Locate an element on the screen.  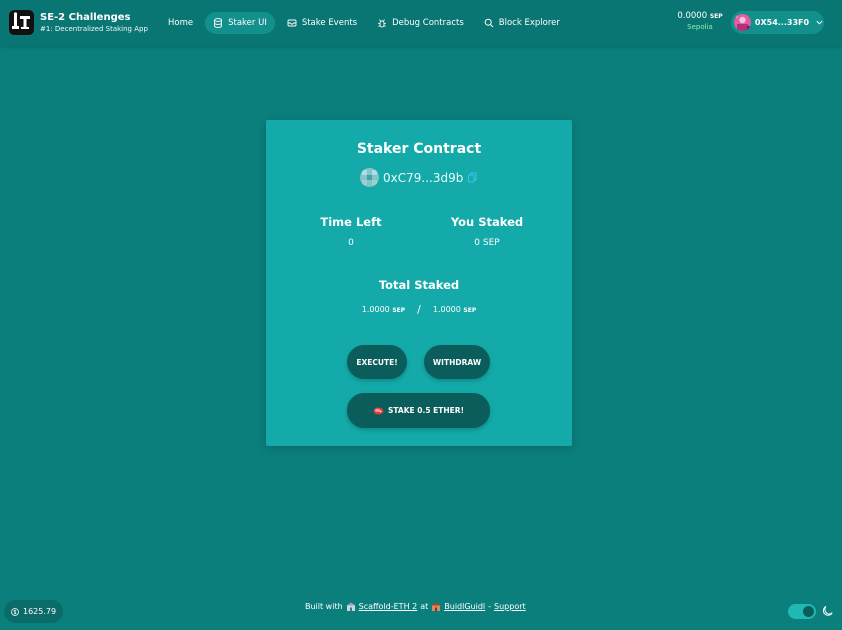
database-icon is located at coordinates (218, 23).